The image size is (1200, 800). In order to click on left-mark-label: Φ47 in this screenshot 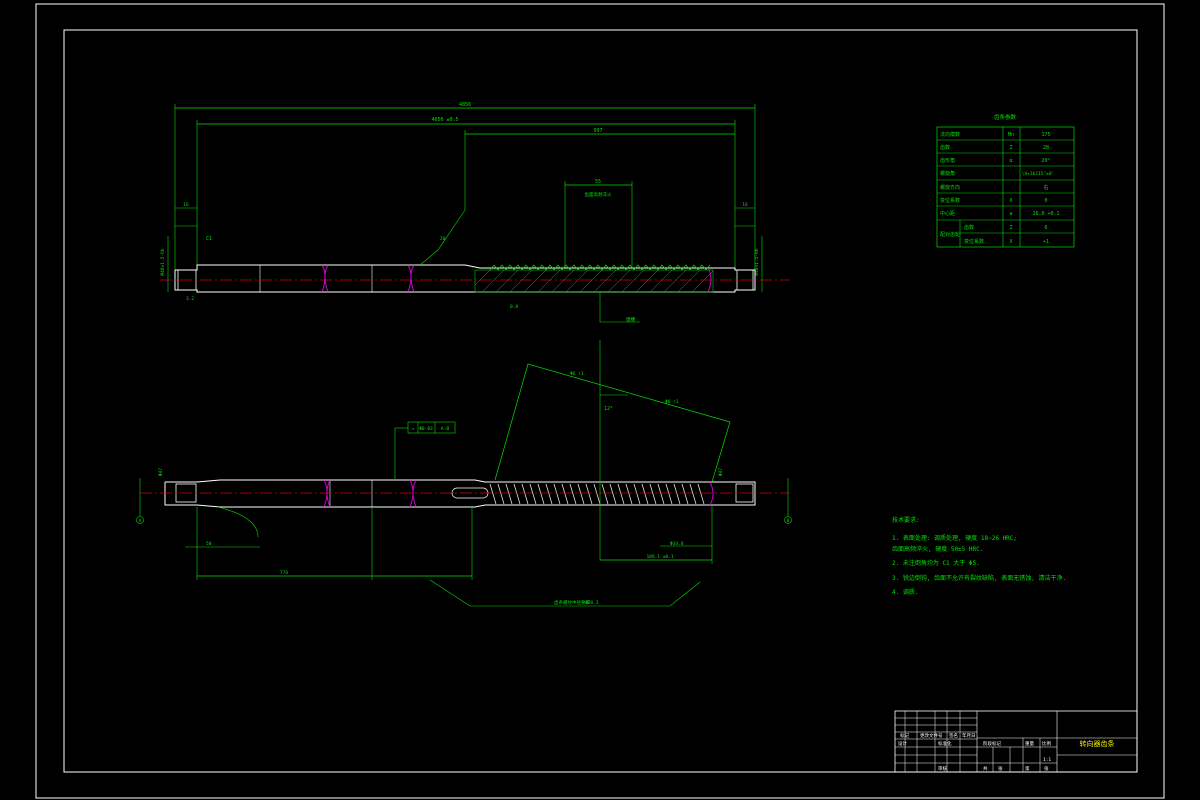, I will do `click(161, 472)`.